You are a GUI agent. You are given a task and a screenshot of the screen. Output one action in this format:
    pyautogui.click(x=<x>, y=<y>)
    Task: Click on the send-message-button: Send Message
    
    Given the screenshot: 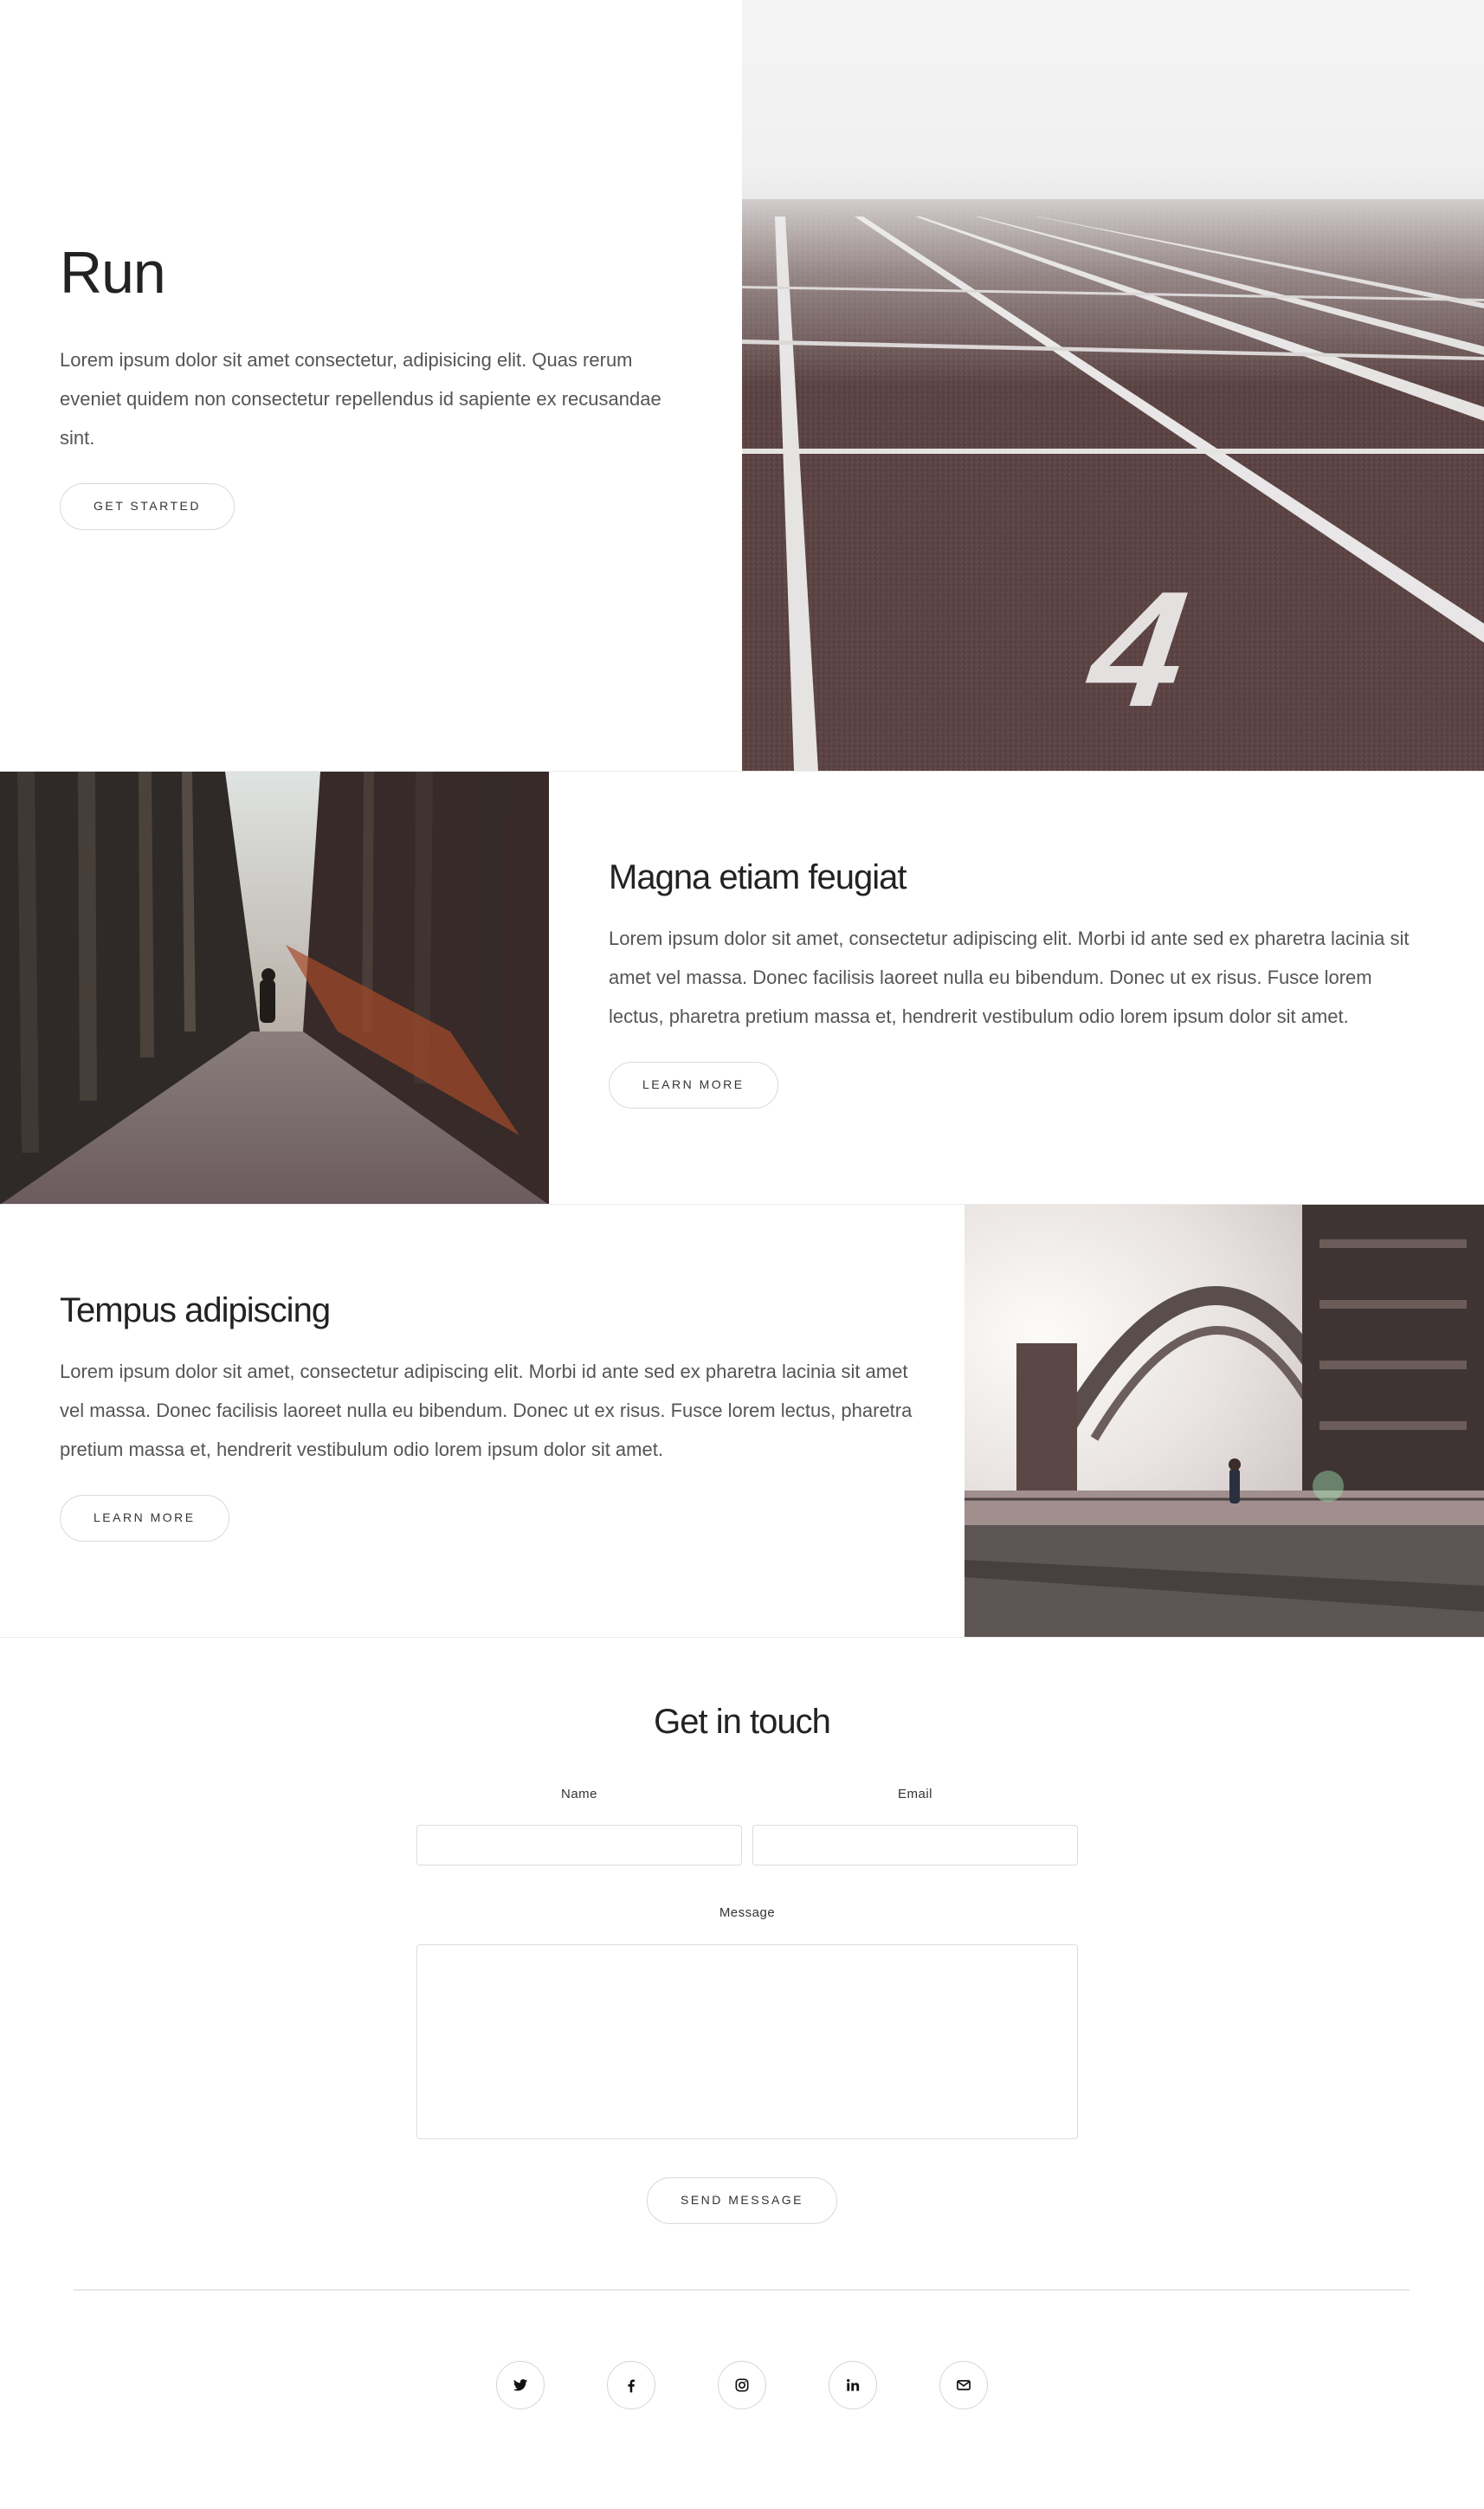 What is the action you would take?
    pyautogui.click(x=742, y=2200)
    